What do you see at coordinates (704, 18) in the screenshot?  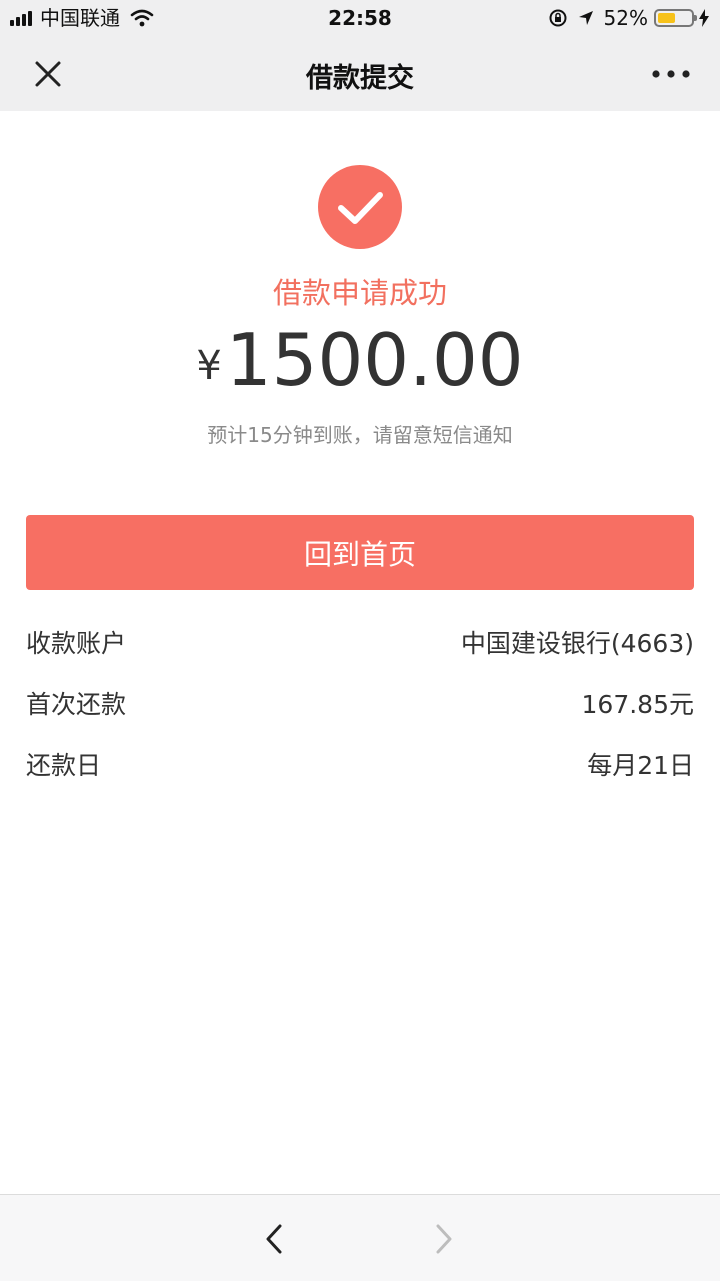 I see `charging-icon` at bounding box center [704, 18].